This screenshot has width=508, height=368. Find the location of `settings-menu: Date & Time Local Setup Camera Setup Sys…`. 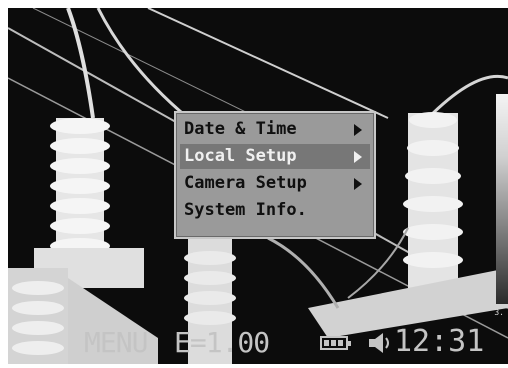

settings-menu: Date & Time Local Setup Camera Setup Sys… is located at coordinates (275, 175).